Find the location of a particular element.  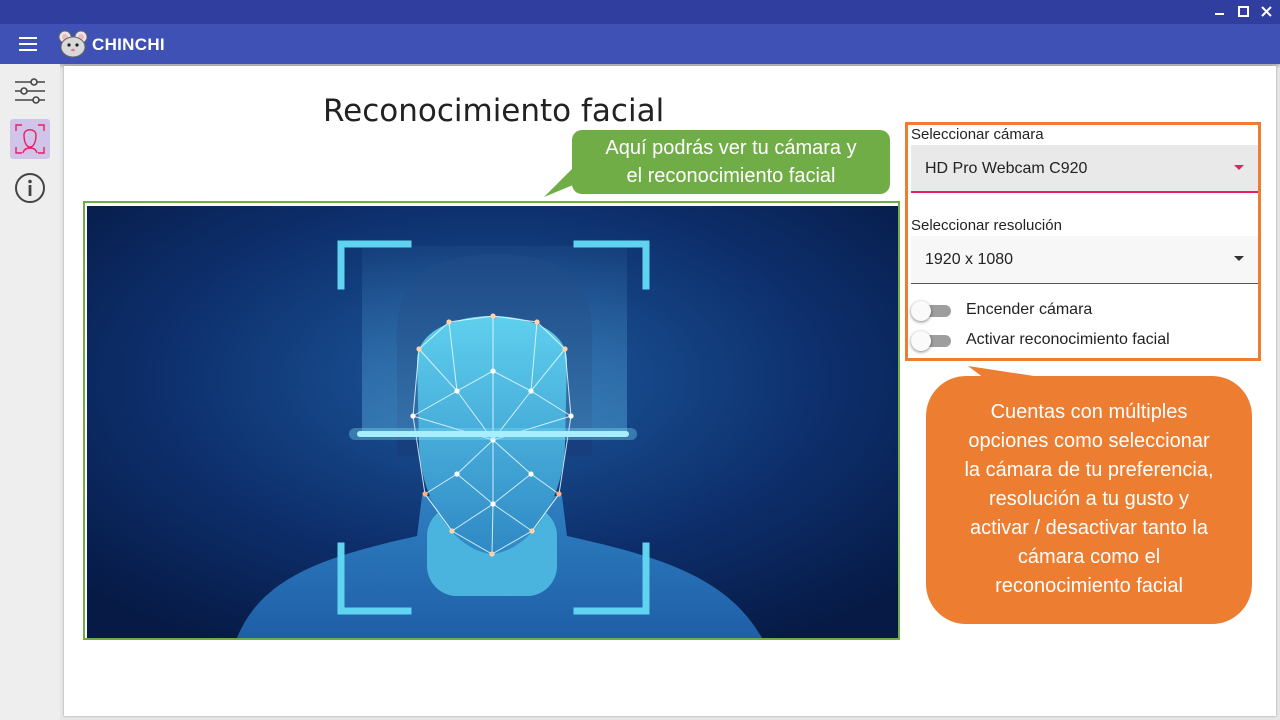

camera-hint-line2: el reconocimiento facial is located at coordinates (731, 176).